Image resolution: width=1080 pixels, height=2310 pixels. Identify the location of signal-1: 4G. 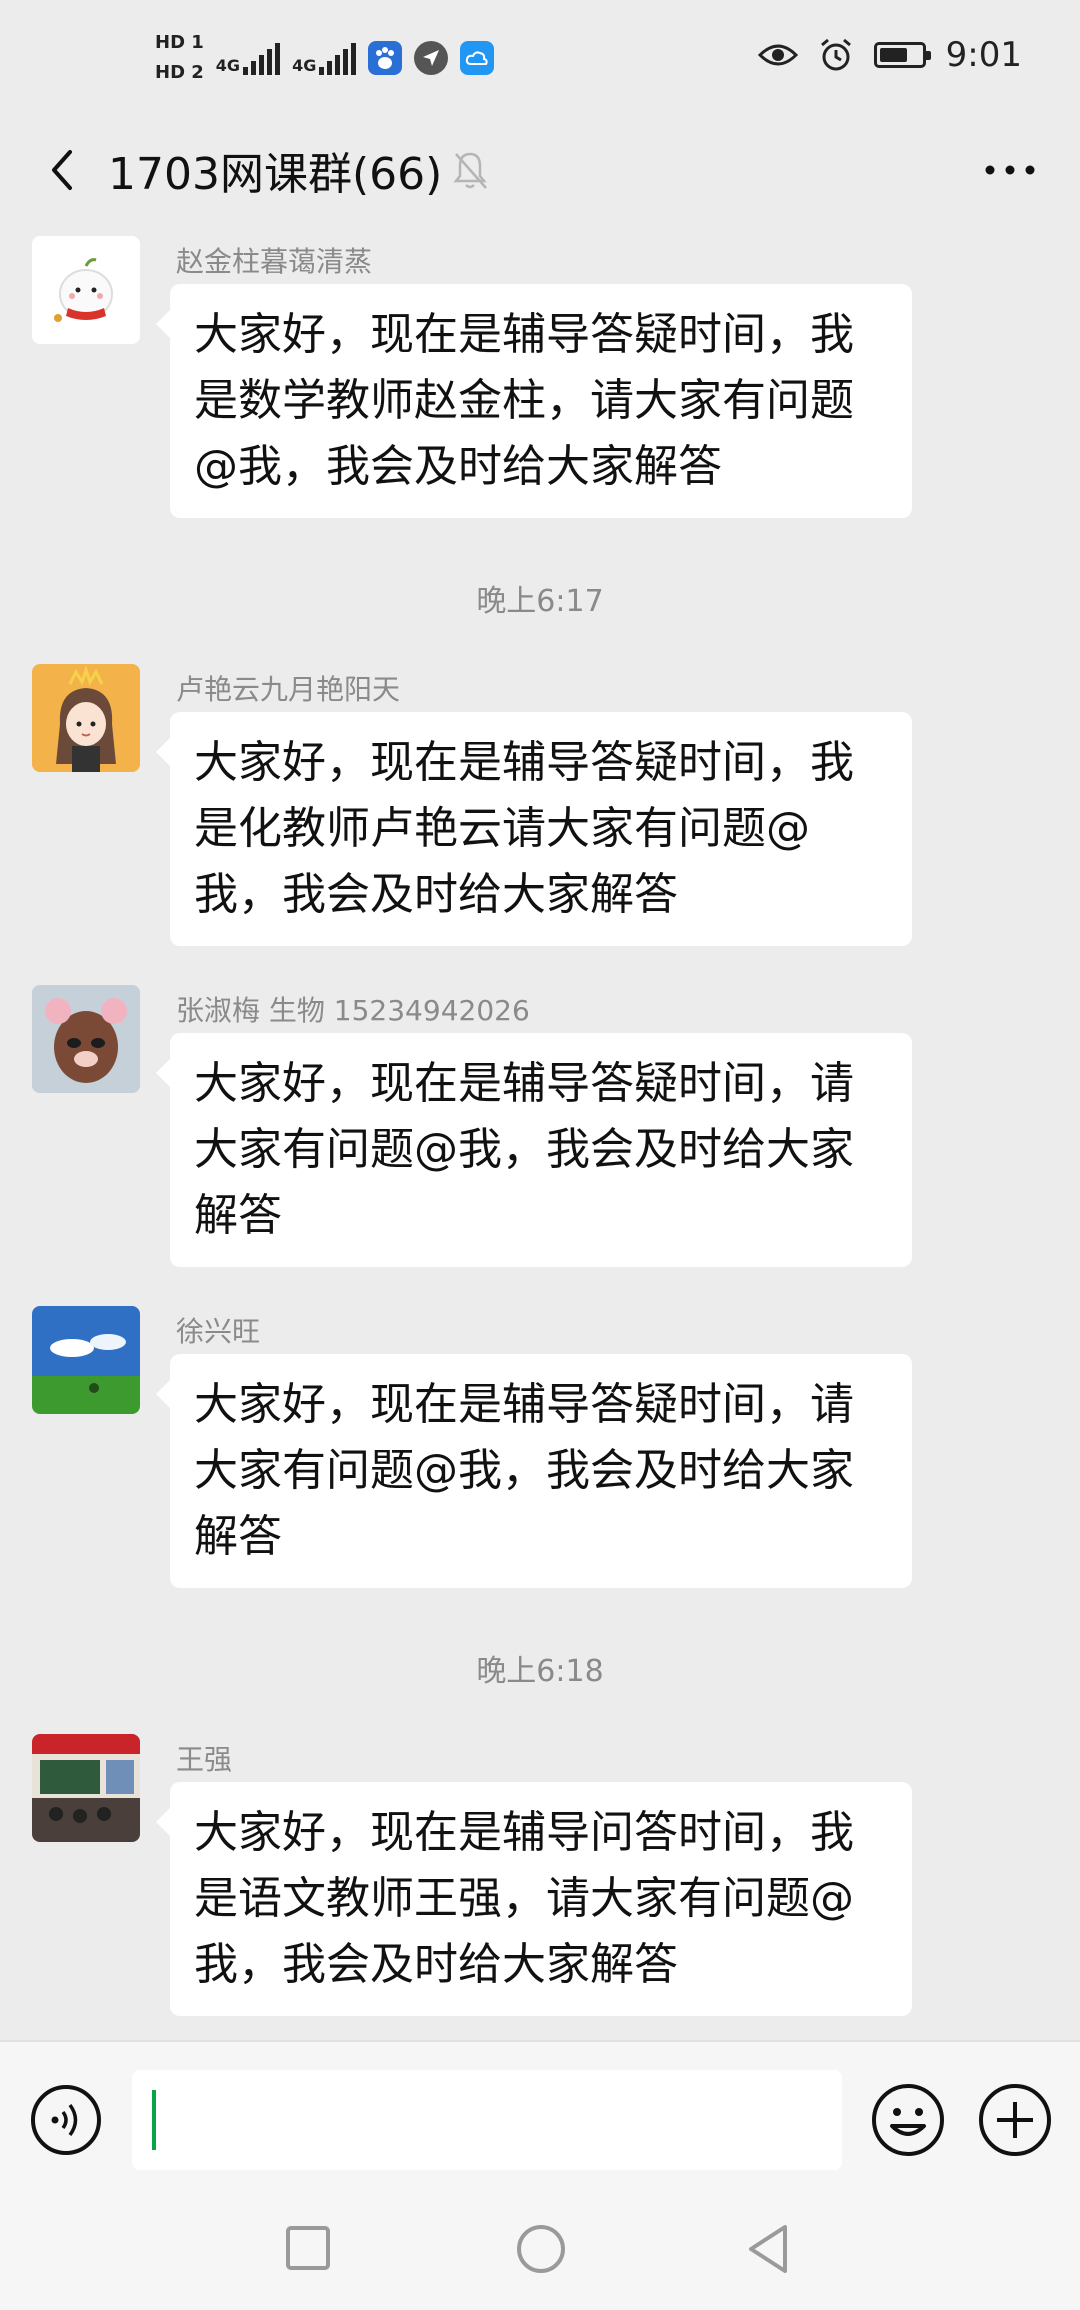
(248, 58).